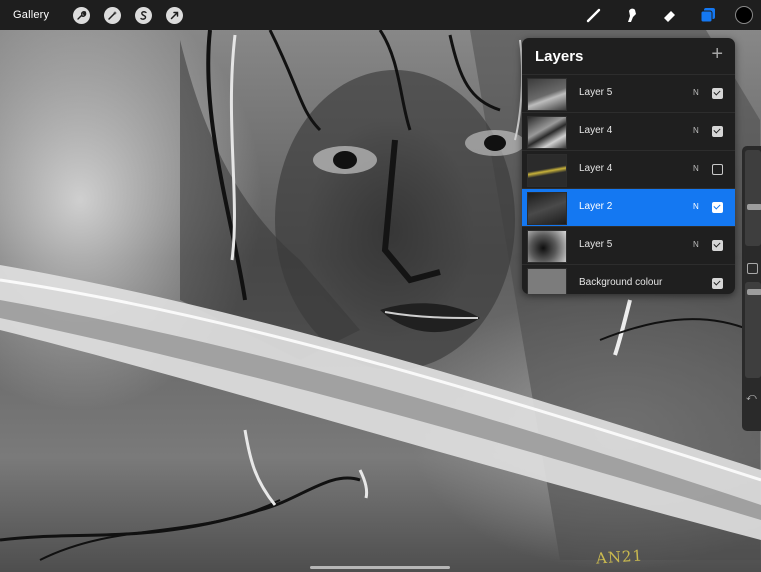  Describe the element at coordinates (559, 56) in the screenshot. I see `layers-panel-title: Layers` at that location.